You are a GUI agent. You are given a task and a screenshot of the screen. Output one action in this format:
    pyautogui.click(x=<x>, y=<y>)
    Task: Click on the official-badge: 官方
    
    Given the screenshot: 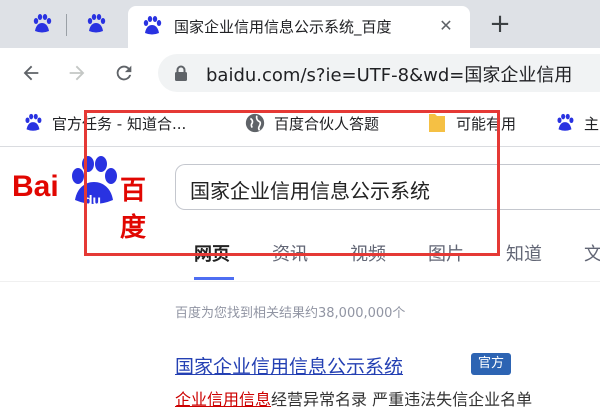 What is the action you would take?
    pyautogui.click(x=491, y=364)
    